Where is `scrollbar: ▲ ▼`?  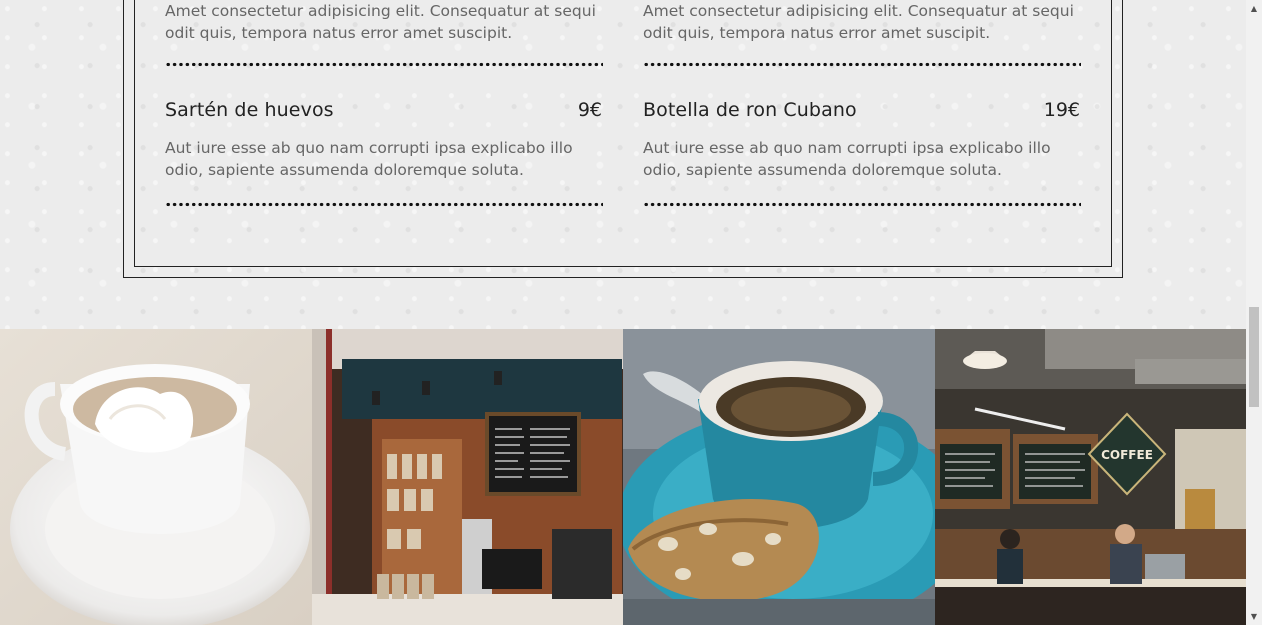
scrollbar: ▲ ▼ is located at coordinates (1254, 312).